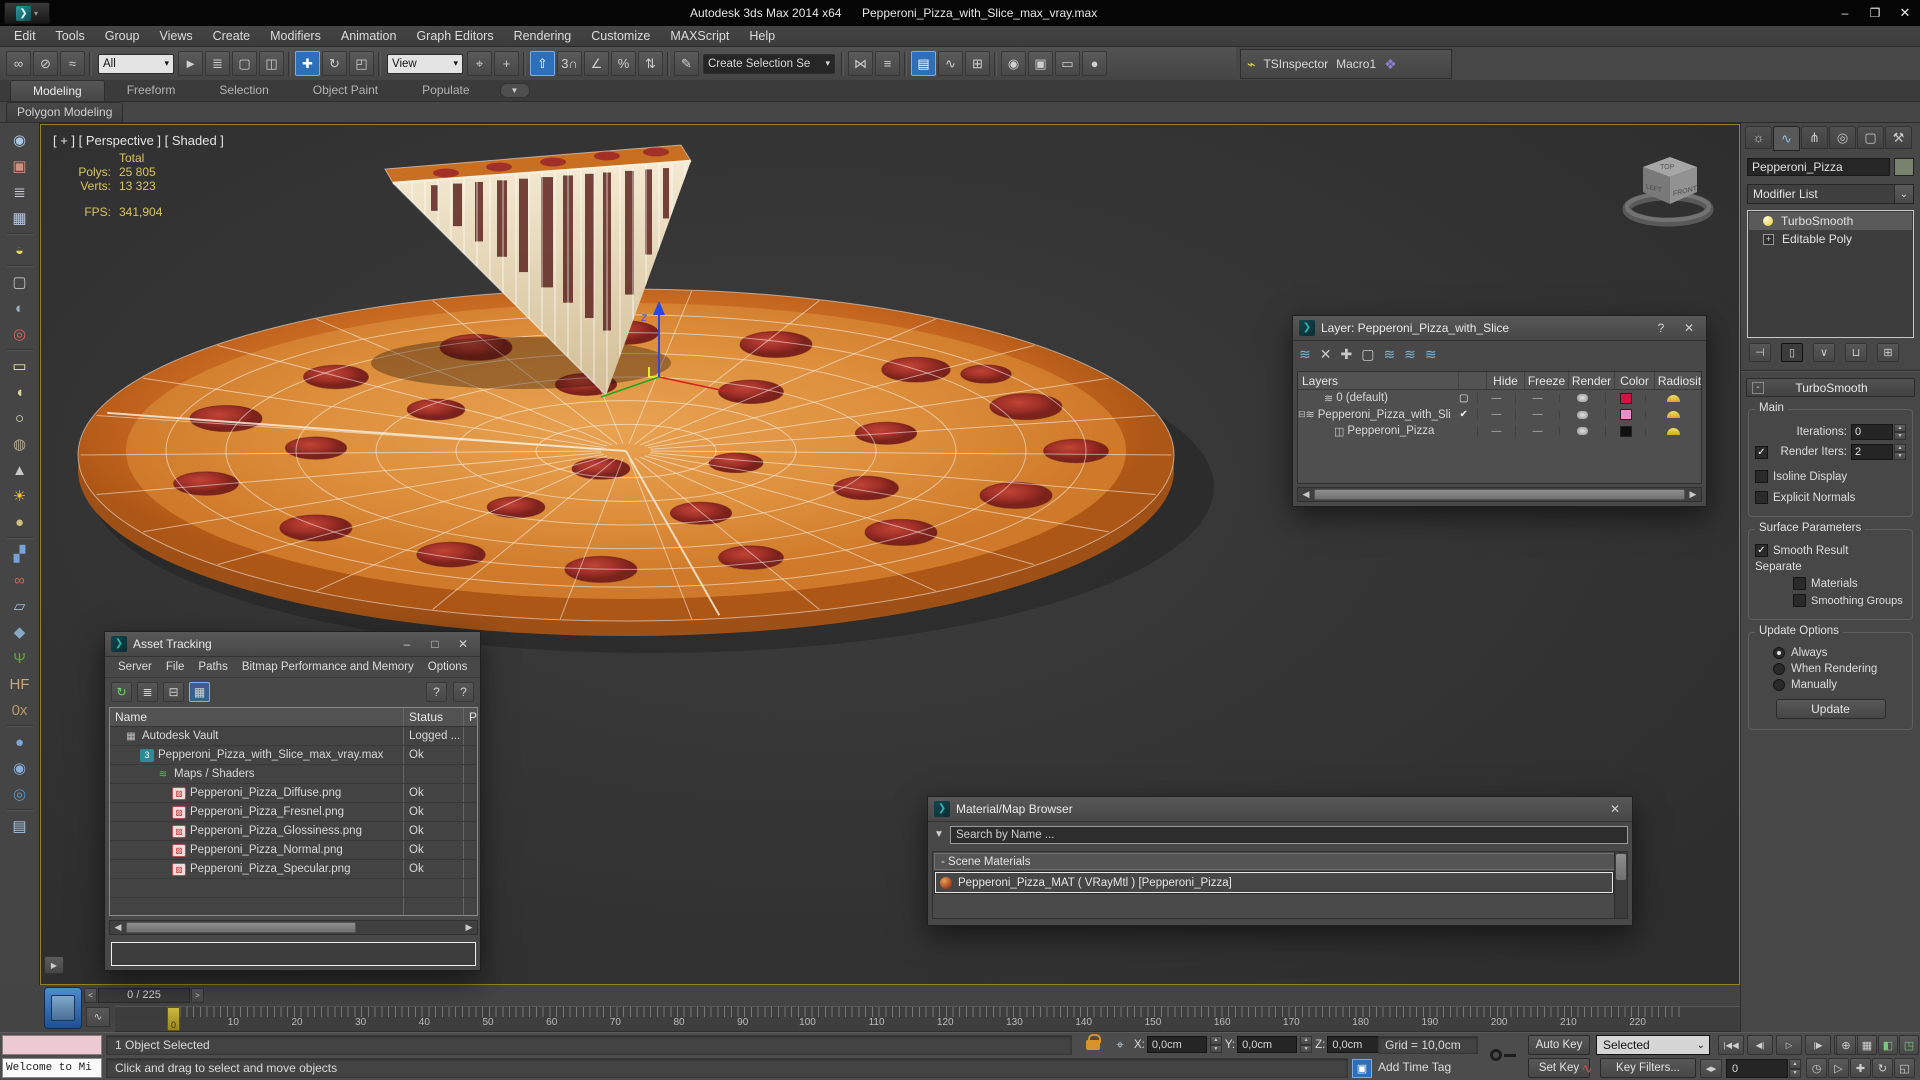 The width and height of the screenshot is (1920, 1080). I want to click on percent-snap-icon: %, so click(623, 63).